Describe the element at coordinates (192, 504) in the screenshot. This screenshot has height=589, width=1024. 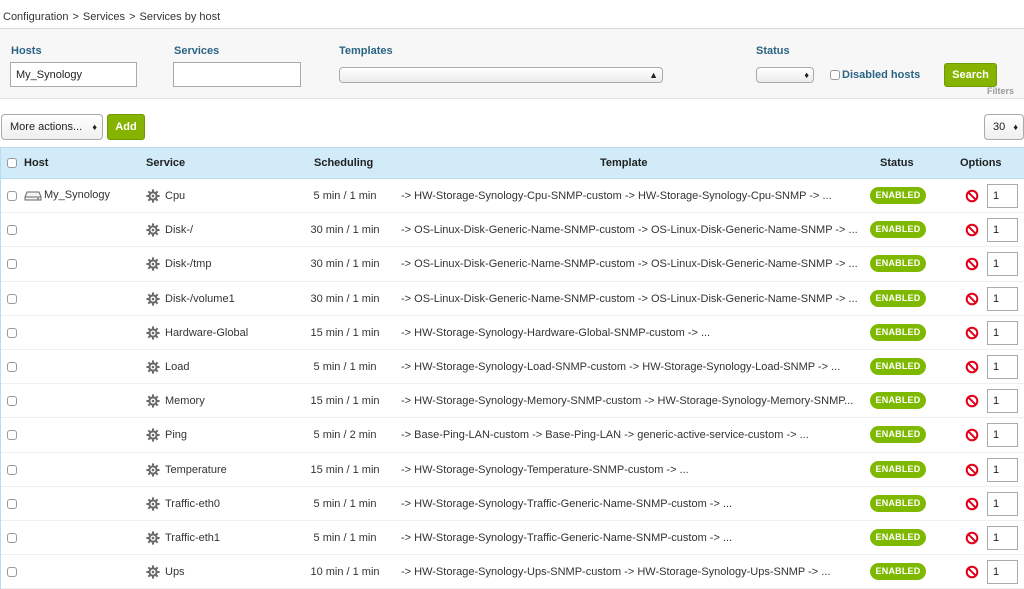
I see `service-name-link: Traffic-eth0` at that location.